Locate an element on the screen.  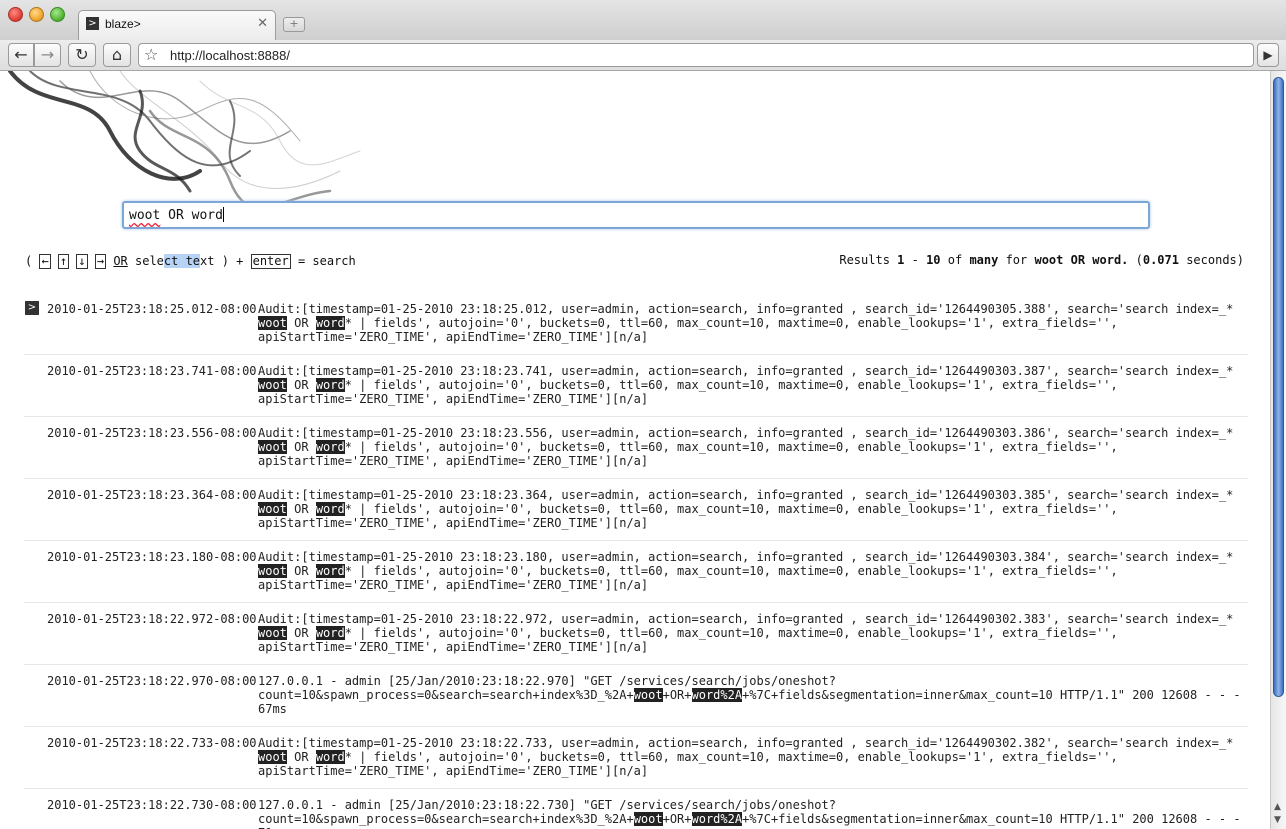
search-query-text: woot OR word is located at coordinates (176, 215).